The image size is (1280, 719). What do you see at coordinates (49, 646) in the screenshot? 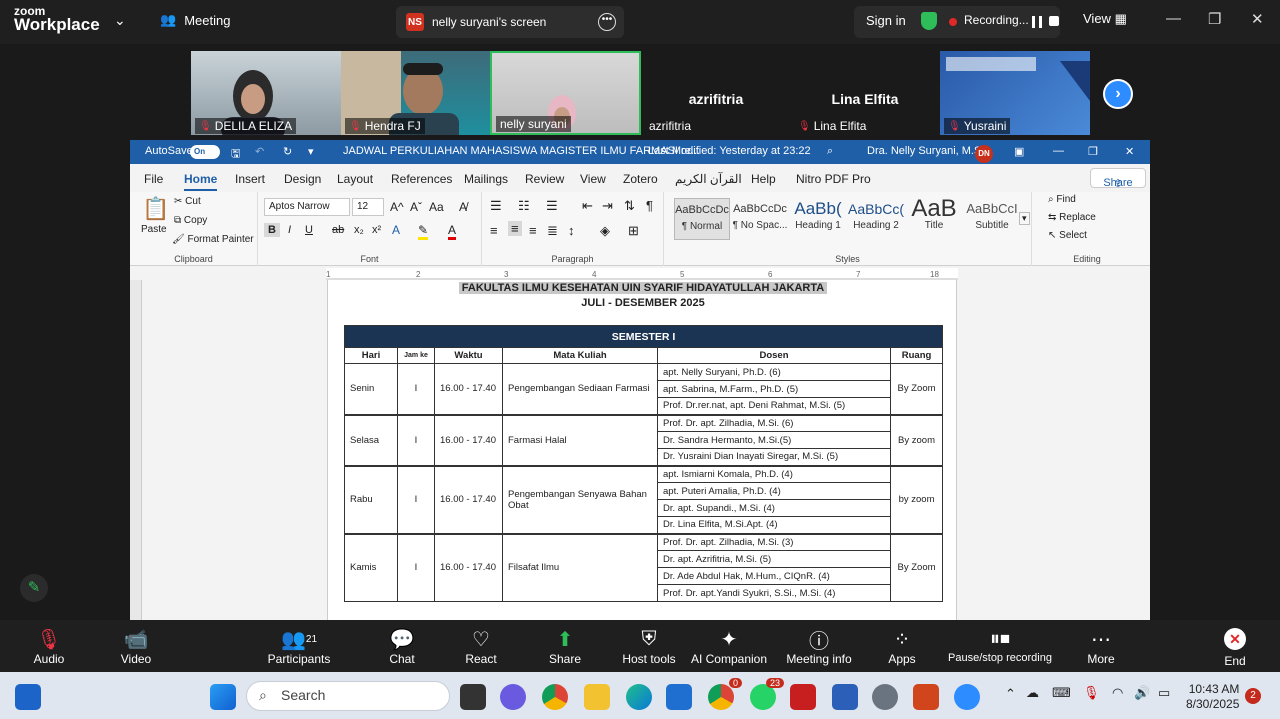
I see `audio-button: 🎙 Audio` at bounding box center [49, 646].